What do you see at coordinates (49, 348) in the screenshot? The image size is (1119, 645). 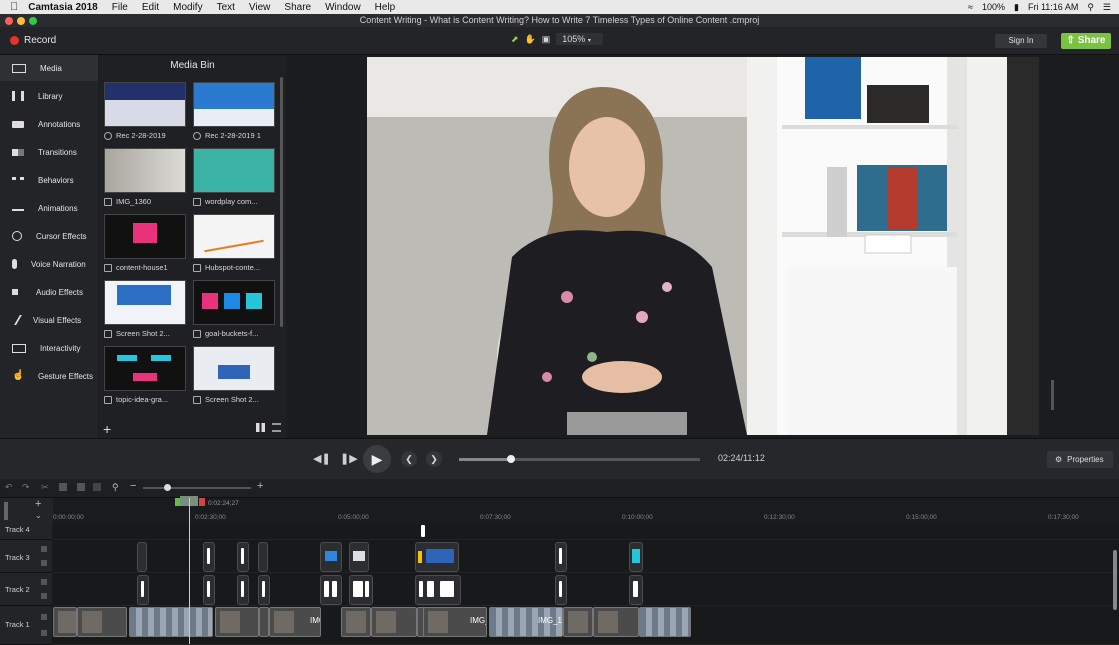 I see `tool-interactivity: Interactivity` at bounding box center [49, 348].